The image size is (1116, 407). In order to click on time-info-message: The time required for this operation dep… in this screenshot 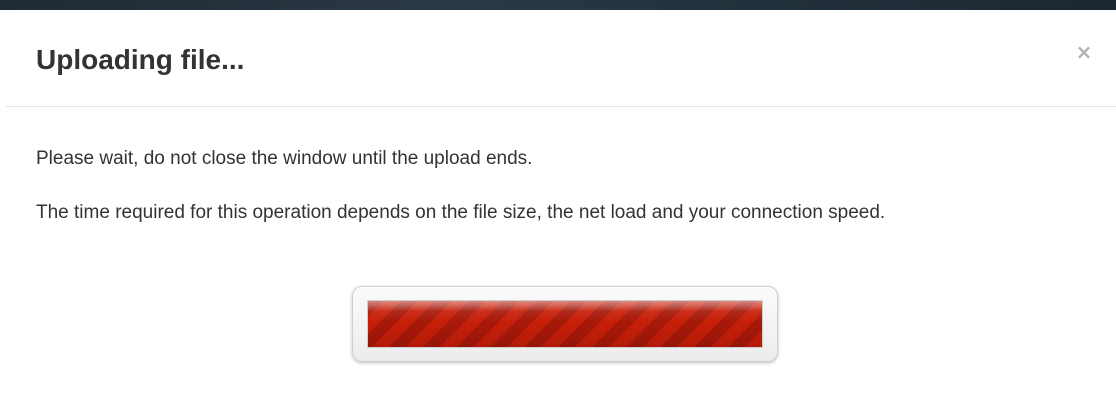, I will do `click(461, 212)`.